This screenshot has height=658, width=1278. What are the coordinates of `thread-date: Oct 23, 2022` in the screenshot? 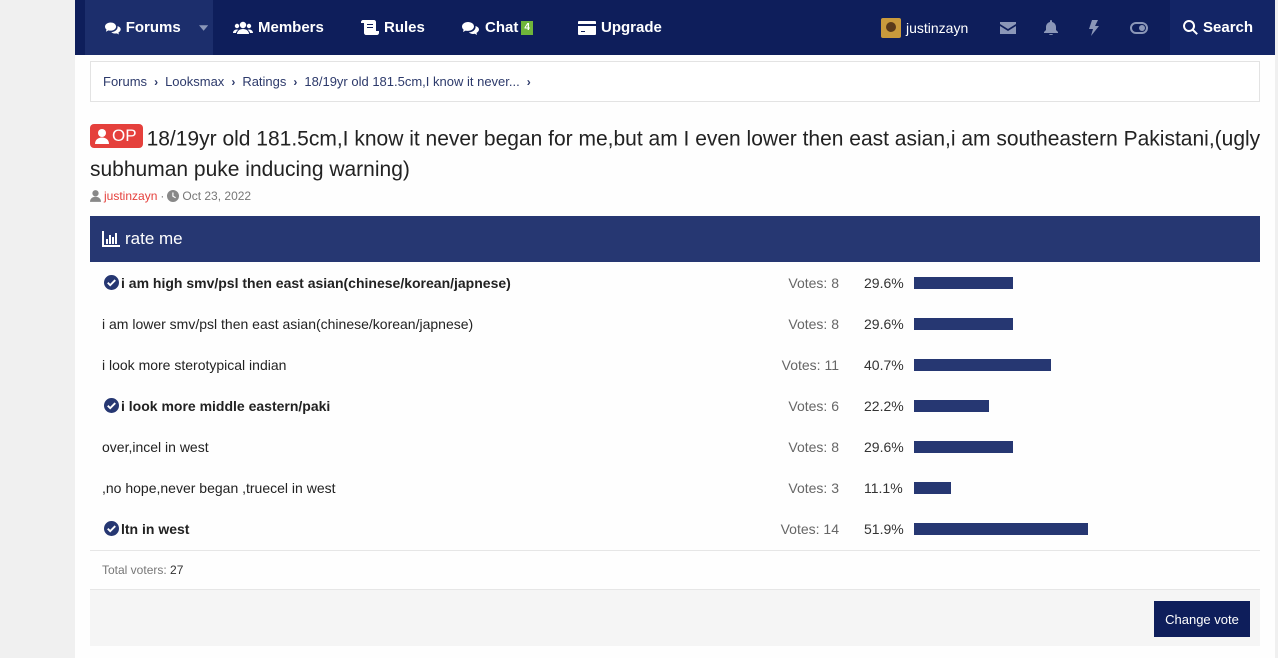 It's located at (216, 196).